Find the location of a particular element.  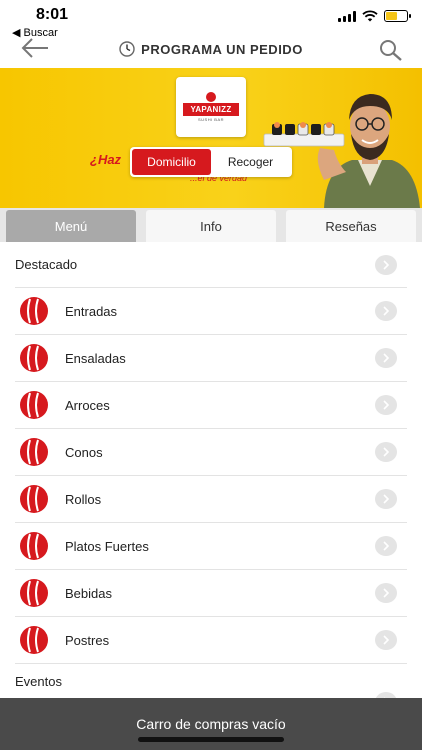

home-indicator is located at coordinates (211, 739).